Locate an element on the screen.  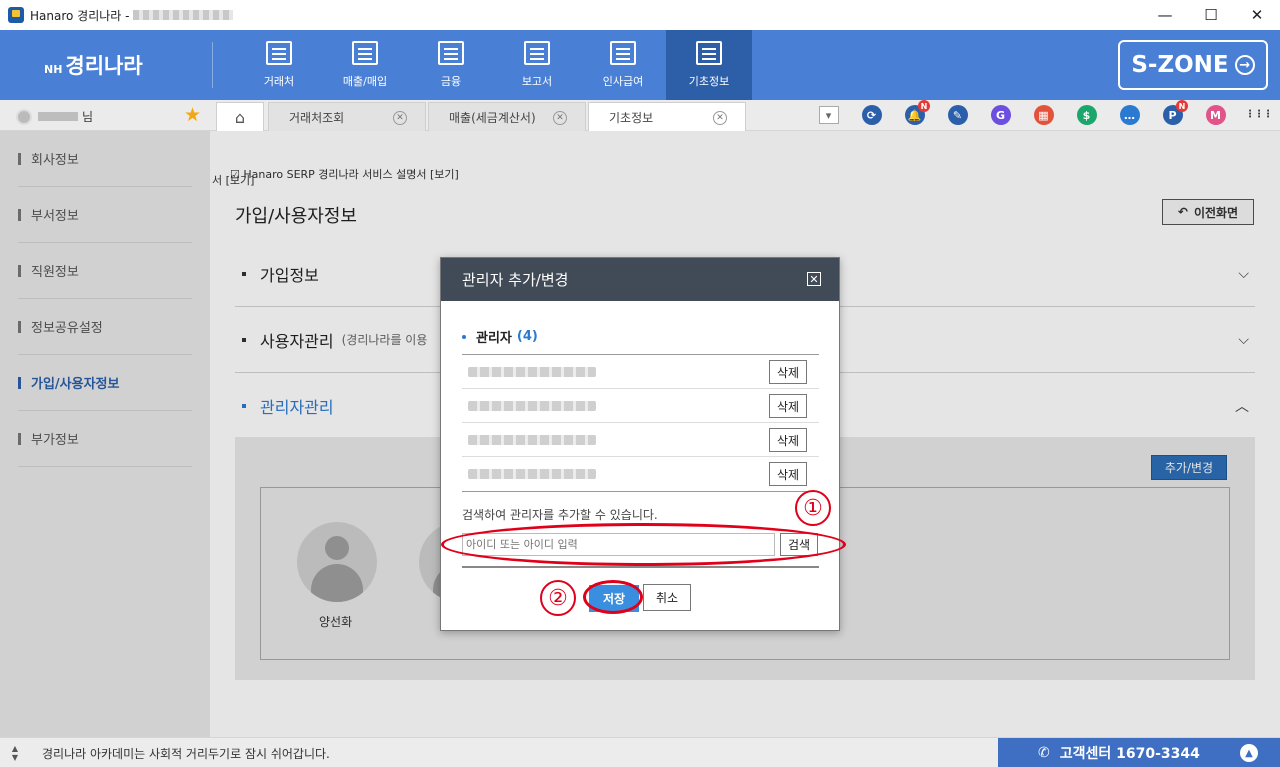
dollar-icon: $ is located at coordinates (1086, 115).